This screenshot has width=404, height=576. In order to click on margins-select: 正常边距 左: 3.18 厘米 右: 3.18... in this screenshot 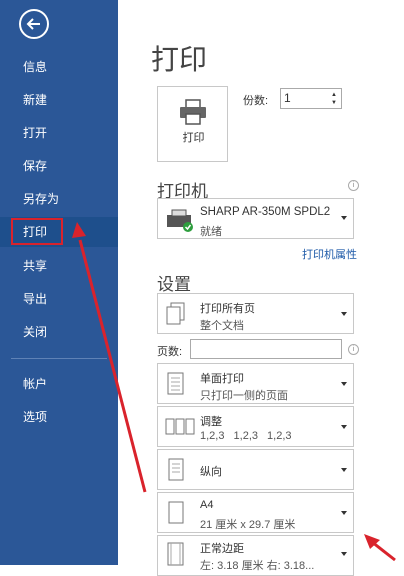, I will do `click(255, 555)`.